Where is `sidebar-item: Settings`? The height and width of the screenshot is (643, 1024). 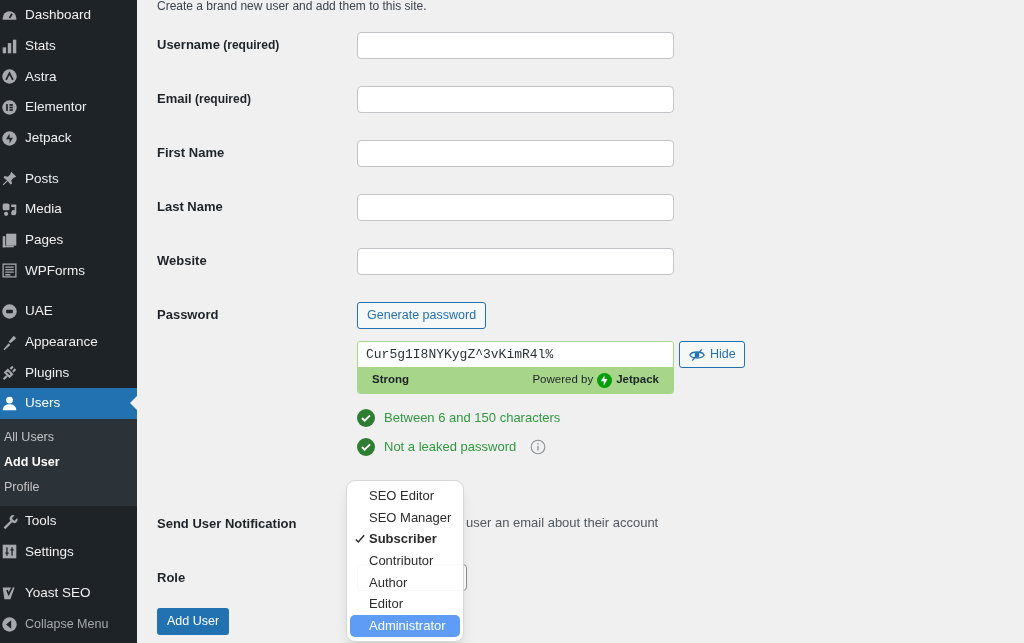
sidebar-item: Settings is located at coordinates (68, 552).